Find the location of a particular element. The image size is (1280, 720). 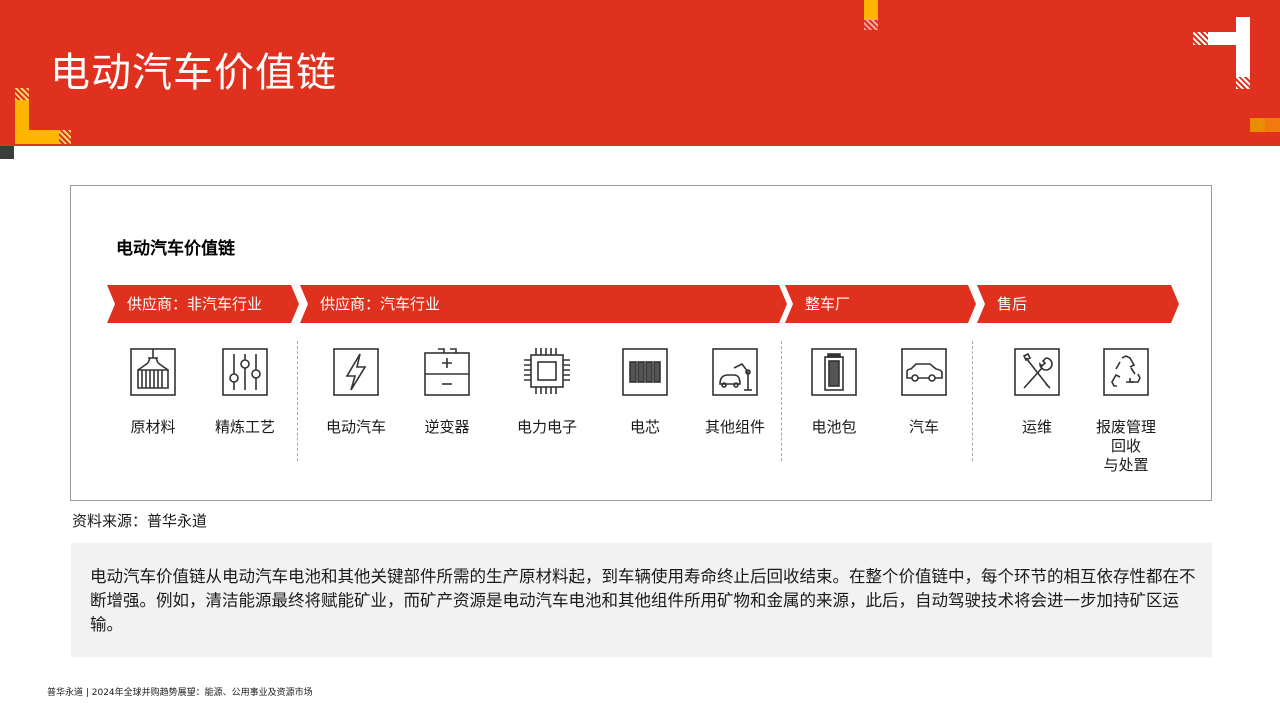

battery-pack-icon is located at coordinates (834, 372).